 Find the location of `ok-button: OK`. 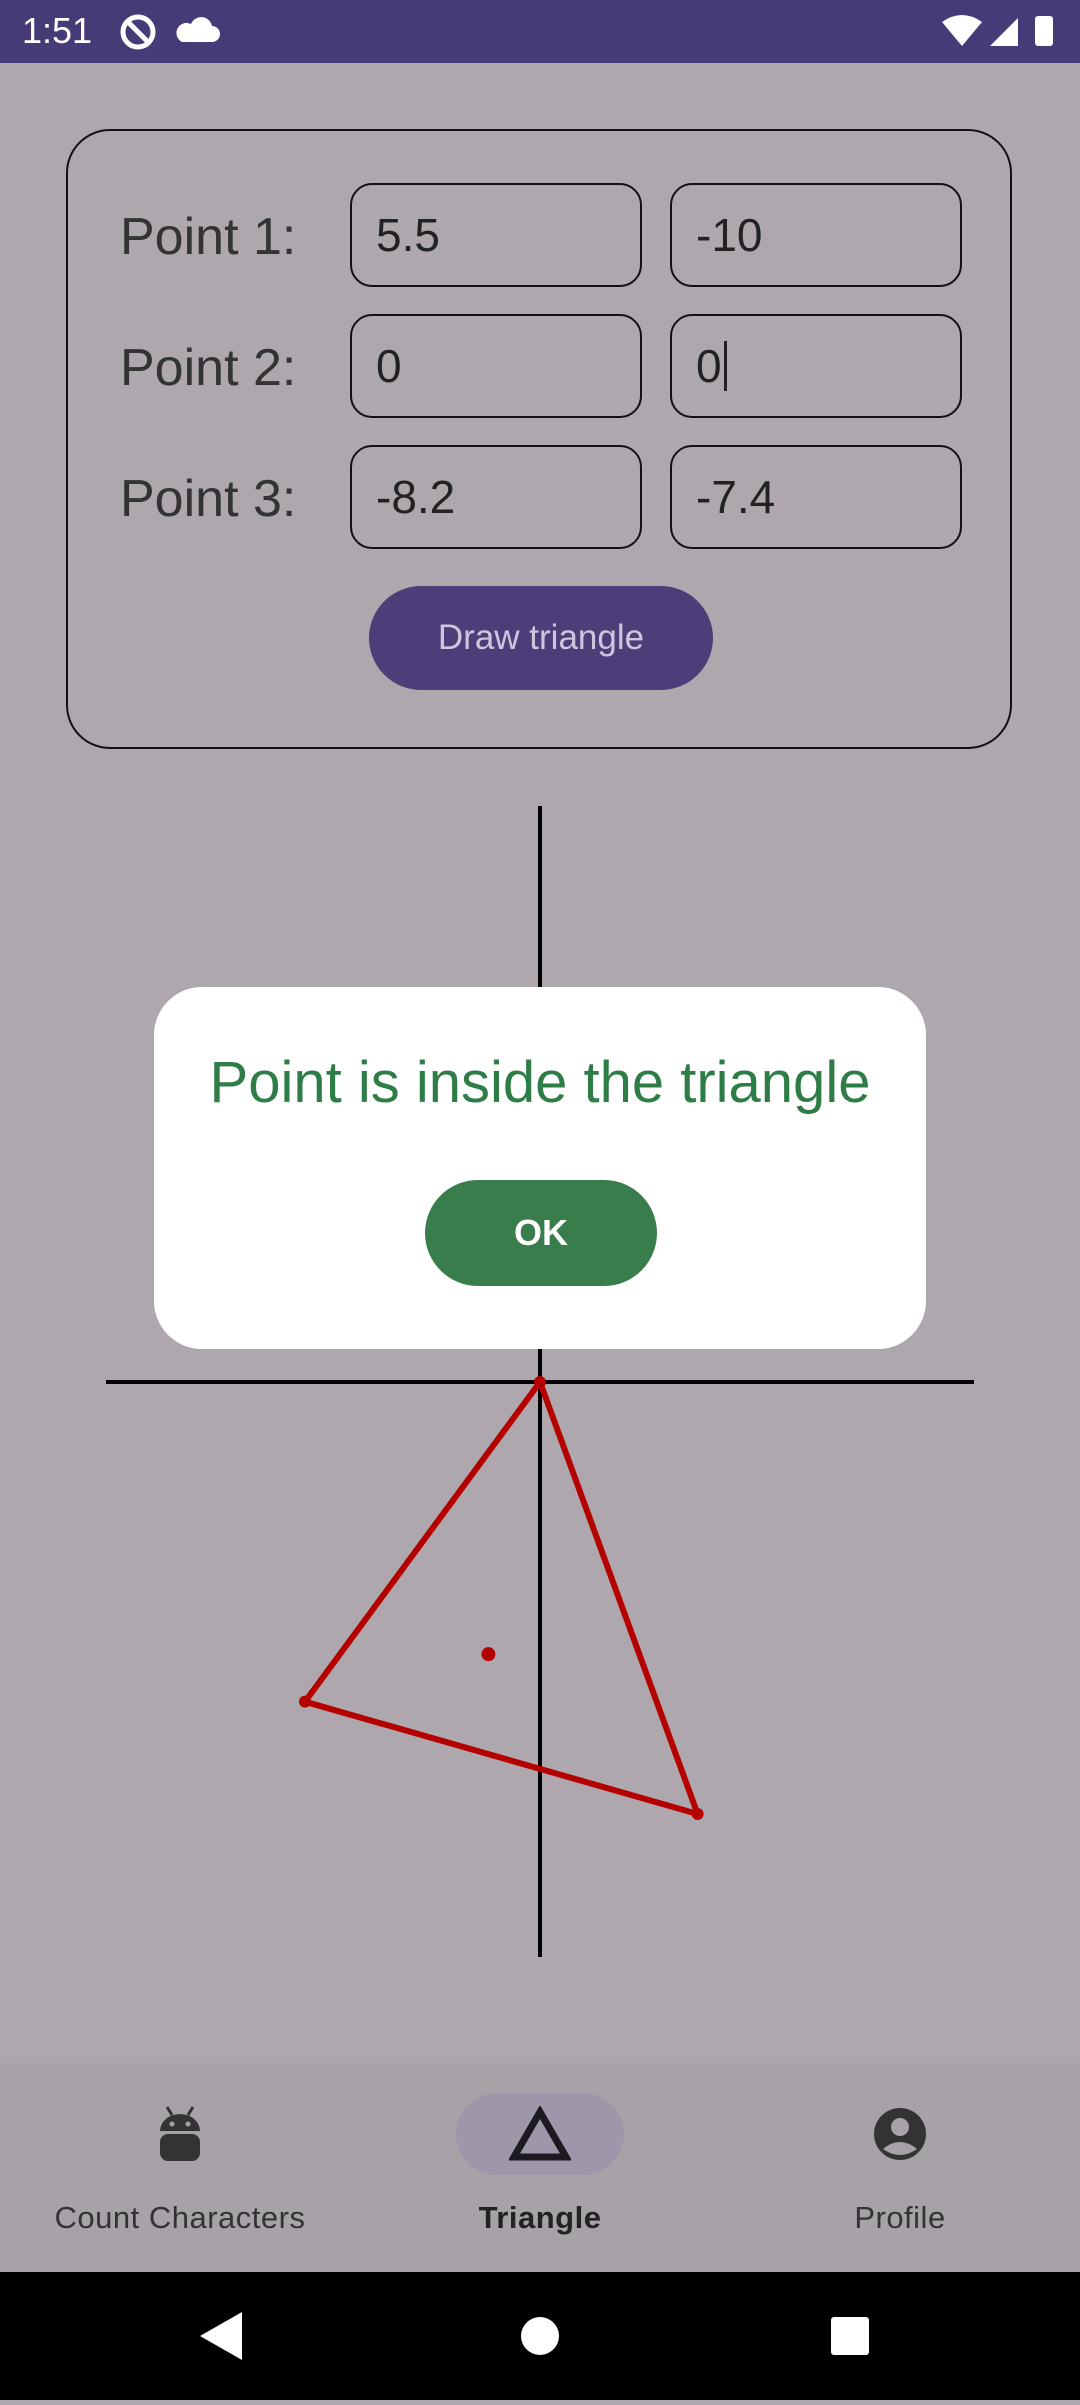

ok-button: OK is located at coordinates (541, 1233).